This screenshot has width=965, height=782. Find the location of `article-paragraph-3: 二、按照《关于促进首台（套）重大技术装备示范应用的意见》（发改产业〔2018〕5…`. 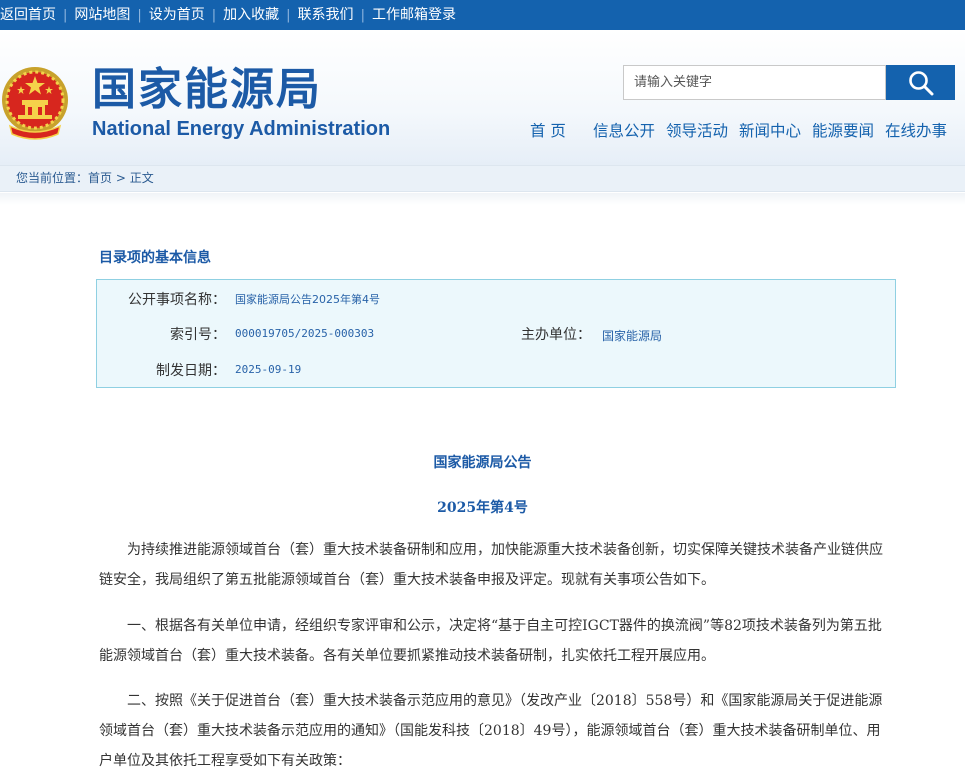

article-paragraph-3: 二、按照《关于促进首台（套）重大技术装备示范应用的意见》（发改产业〔2018〕5… is located at coordinates (491, 731).